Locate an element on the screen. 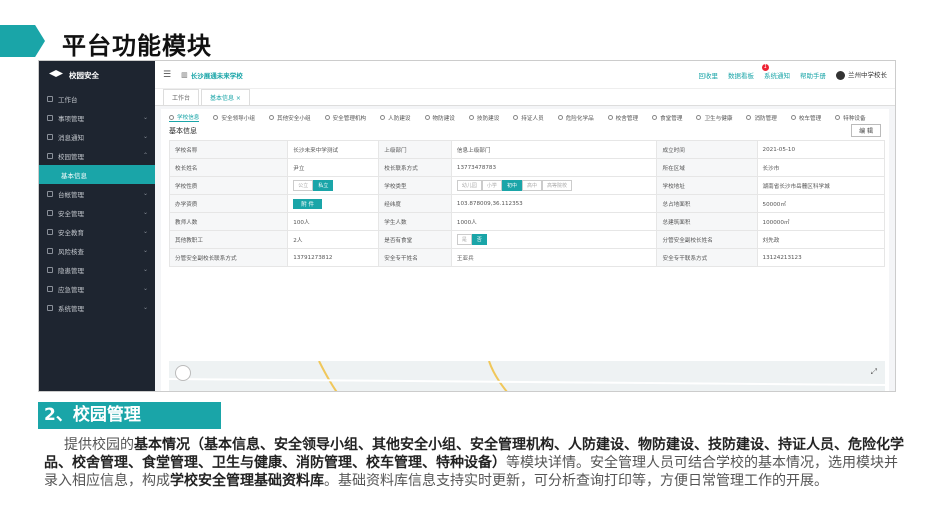 The width and height of the screenshot is (930, 523). field-value: 王亚兵 is located at coordinates (554, 257).